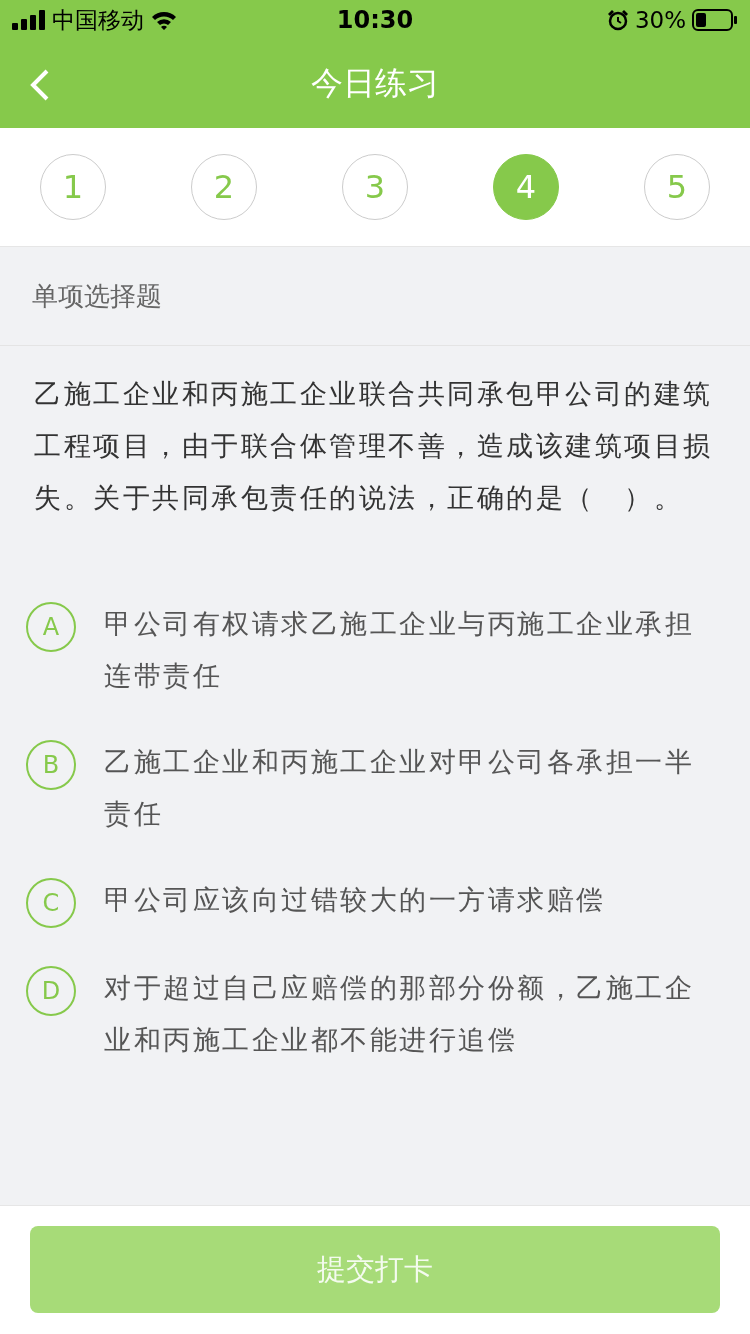 This screenshot has width=750, height=1334. What do you see at coordinates (98, 20) in the screenshot?
I see `carrier-name: 中国移动` at bounding box center [98, 20].